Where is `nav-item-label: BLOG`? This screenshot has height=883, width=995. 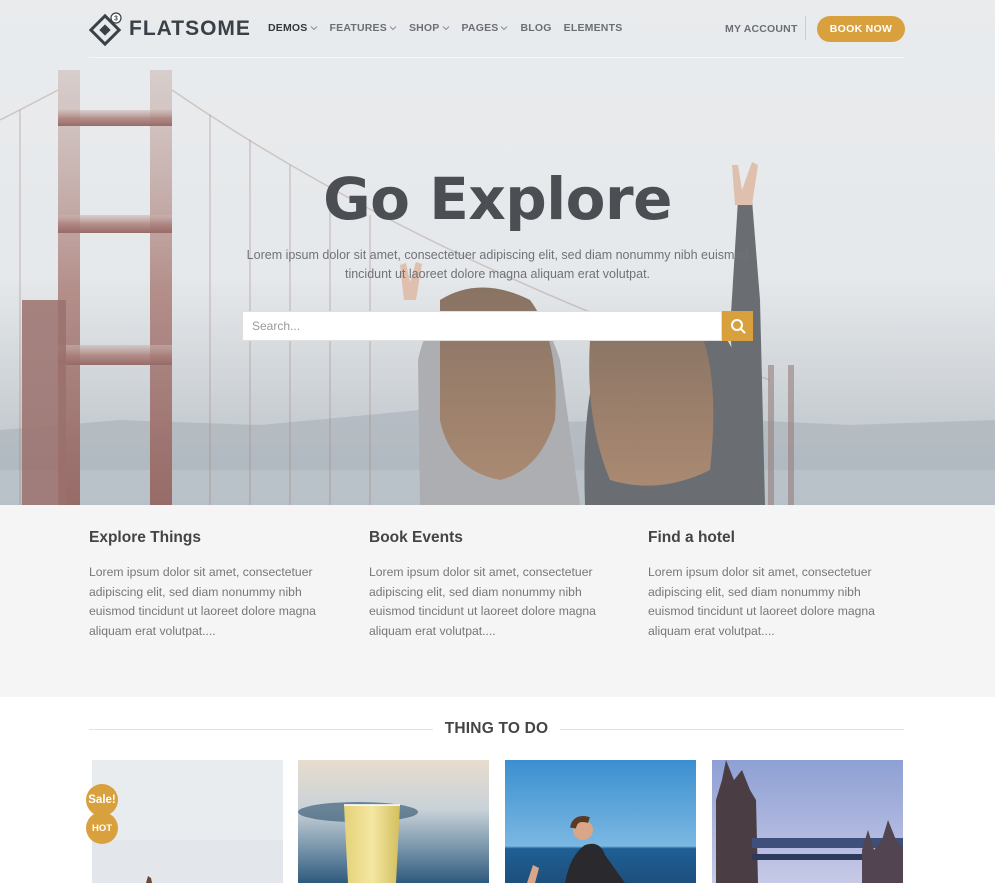
nav-item-label: BLOG is located at coordinates (536, 28).